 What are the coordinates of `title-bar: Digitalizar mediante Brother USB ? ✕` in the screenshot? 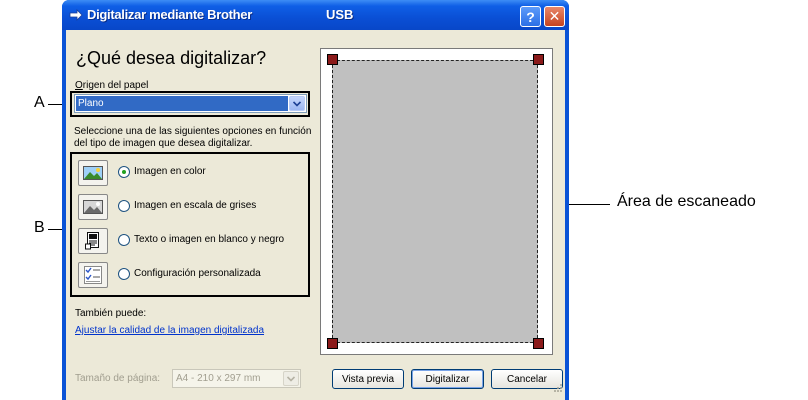 It's located at (315, 15).